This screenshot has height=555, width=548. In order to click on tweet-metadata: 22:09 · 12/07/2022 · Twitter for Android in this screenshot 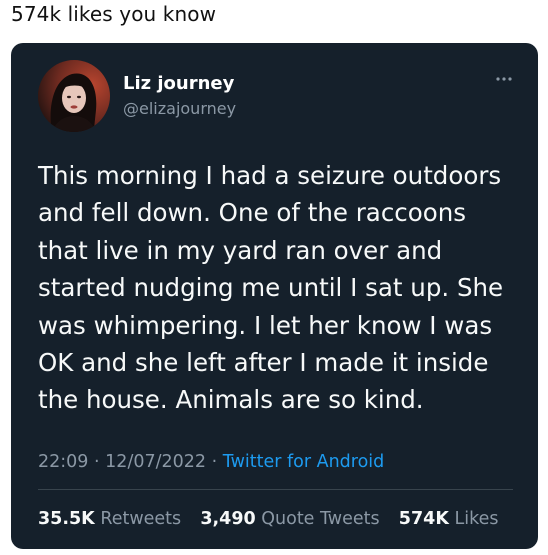, I will do `click(211, 462)`.